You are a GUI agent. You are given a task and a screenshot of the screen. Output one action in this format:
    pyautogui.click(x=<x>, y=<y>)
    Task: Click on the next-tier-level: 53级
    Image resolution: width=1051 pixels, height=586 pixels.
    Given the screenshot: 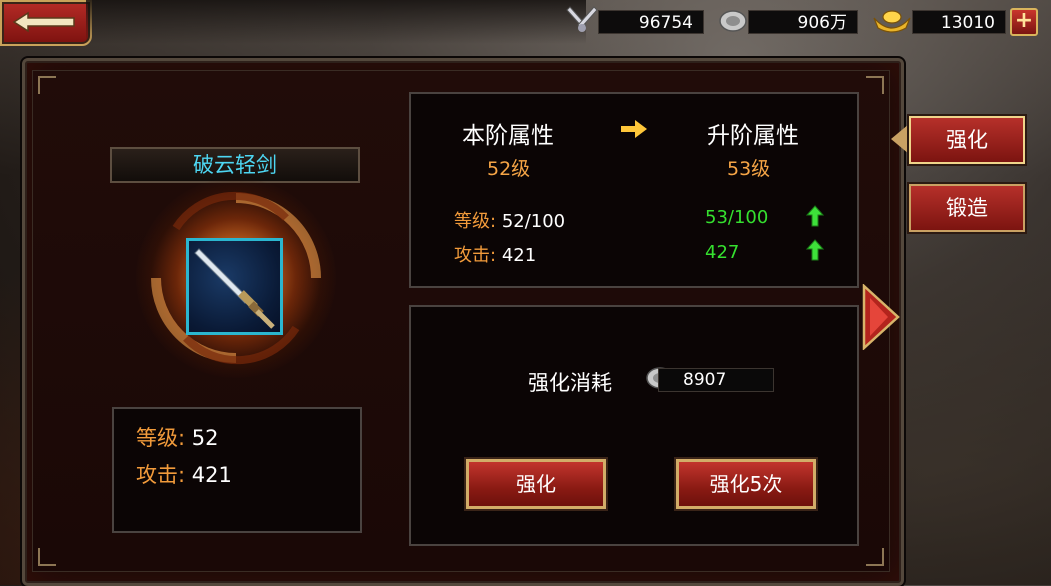 What is the action you would take?
    pyautogui.click(x=749, y=169)
    